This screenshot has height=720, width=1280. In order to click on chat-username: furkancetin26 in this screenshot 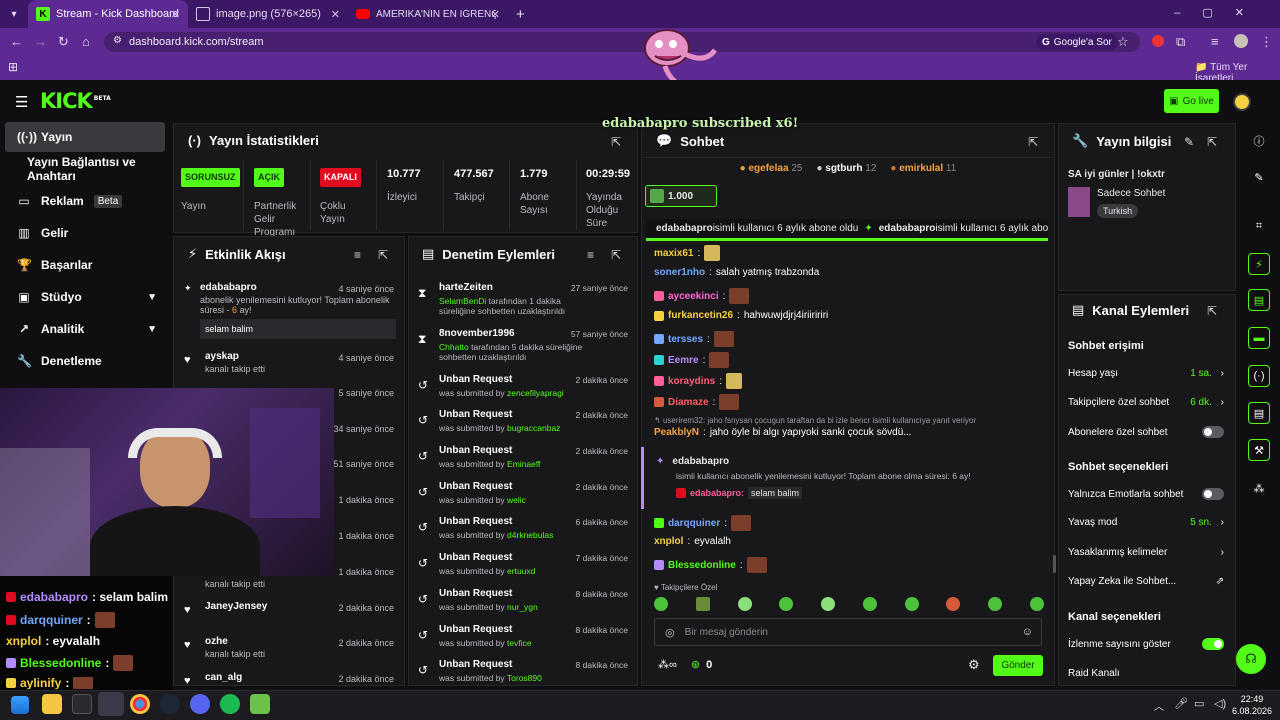, I will do `click(700, 315)`.